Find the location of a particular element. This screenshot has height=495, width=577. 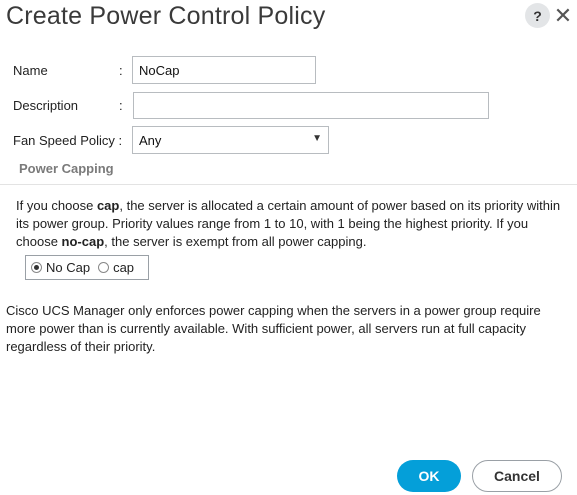

radio-selected-dot is located at coordinates (36, 267).